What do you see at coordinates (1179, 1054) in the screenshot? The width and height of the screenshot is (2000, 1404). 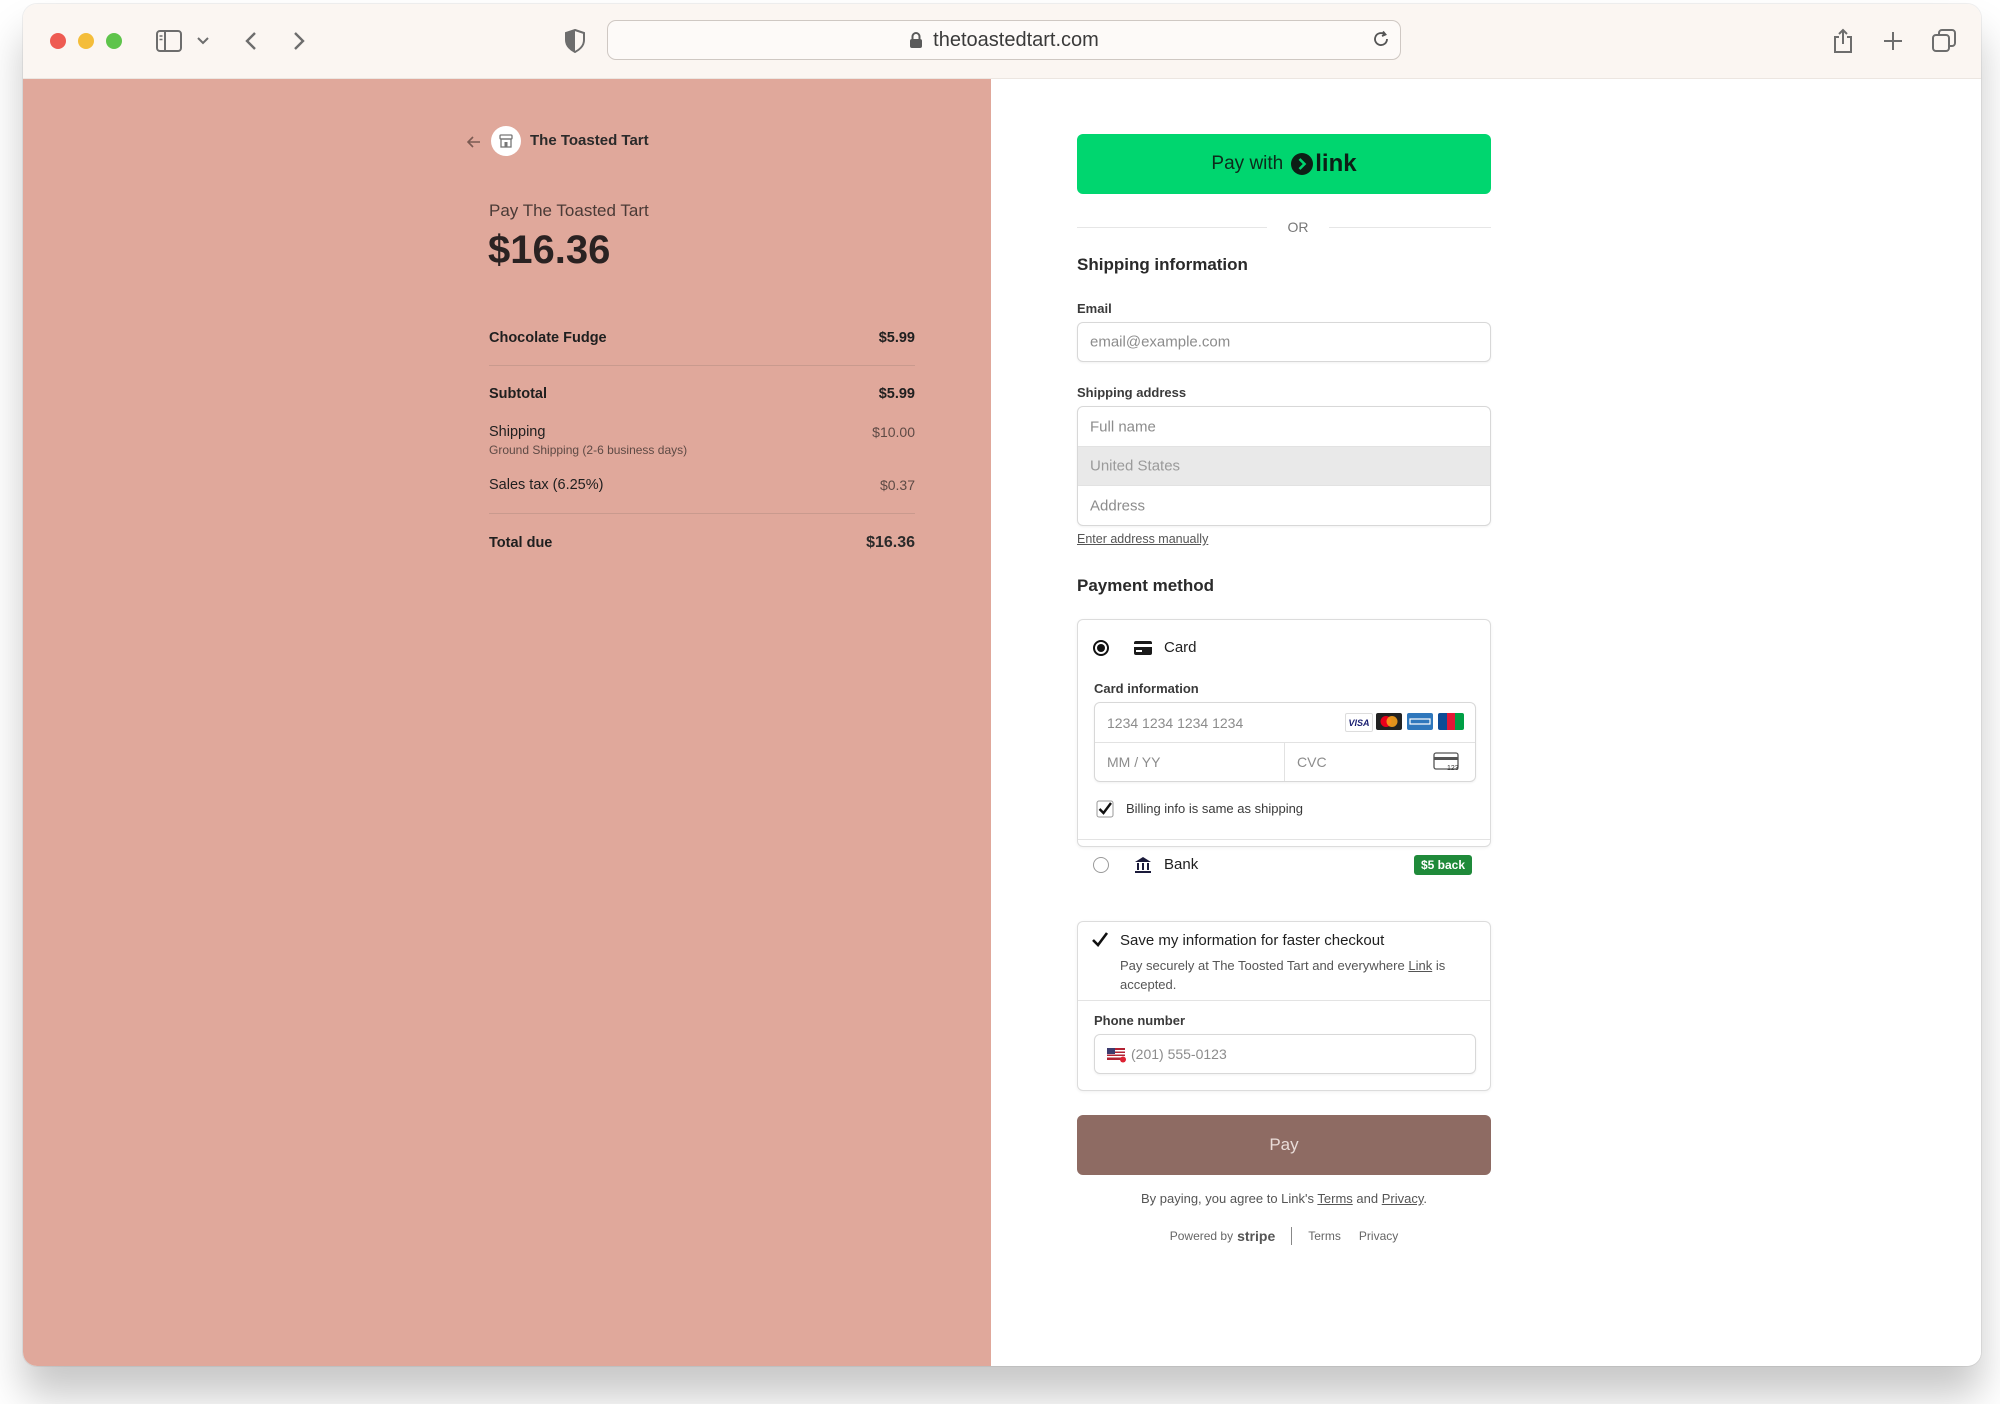 I see `phone-placeholder: (201) 555-0123` at bounding box center [1179, 1054].